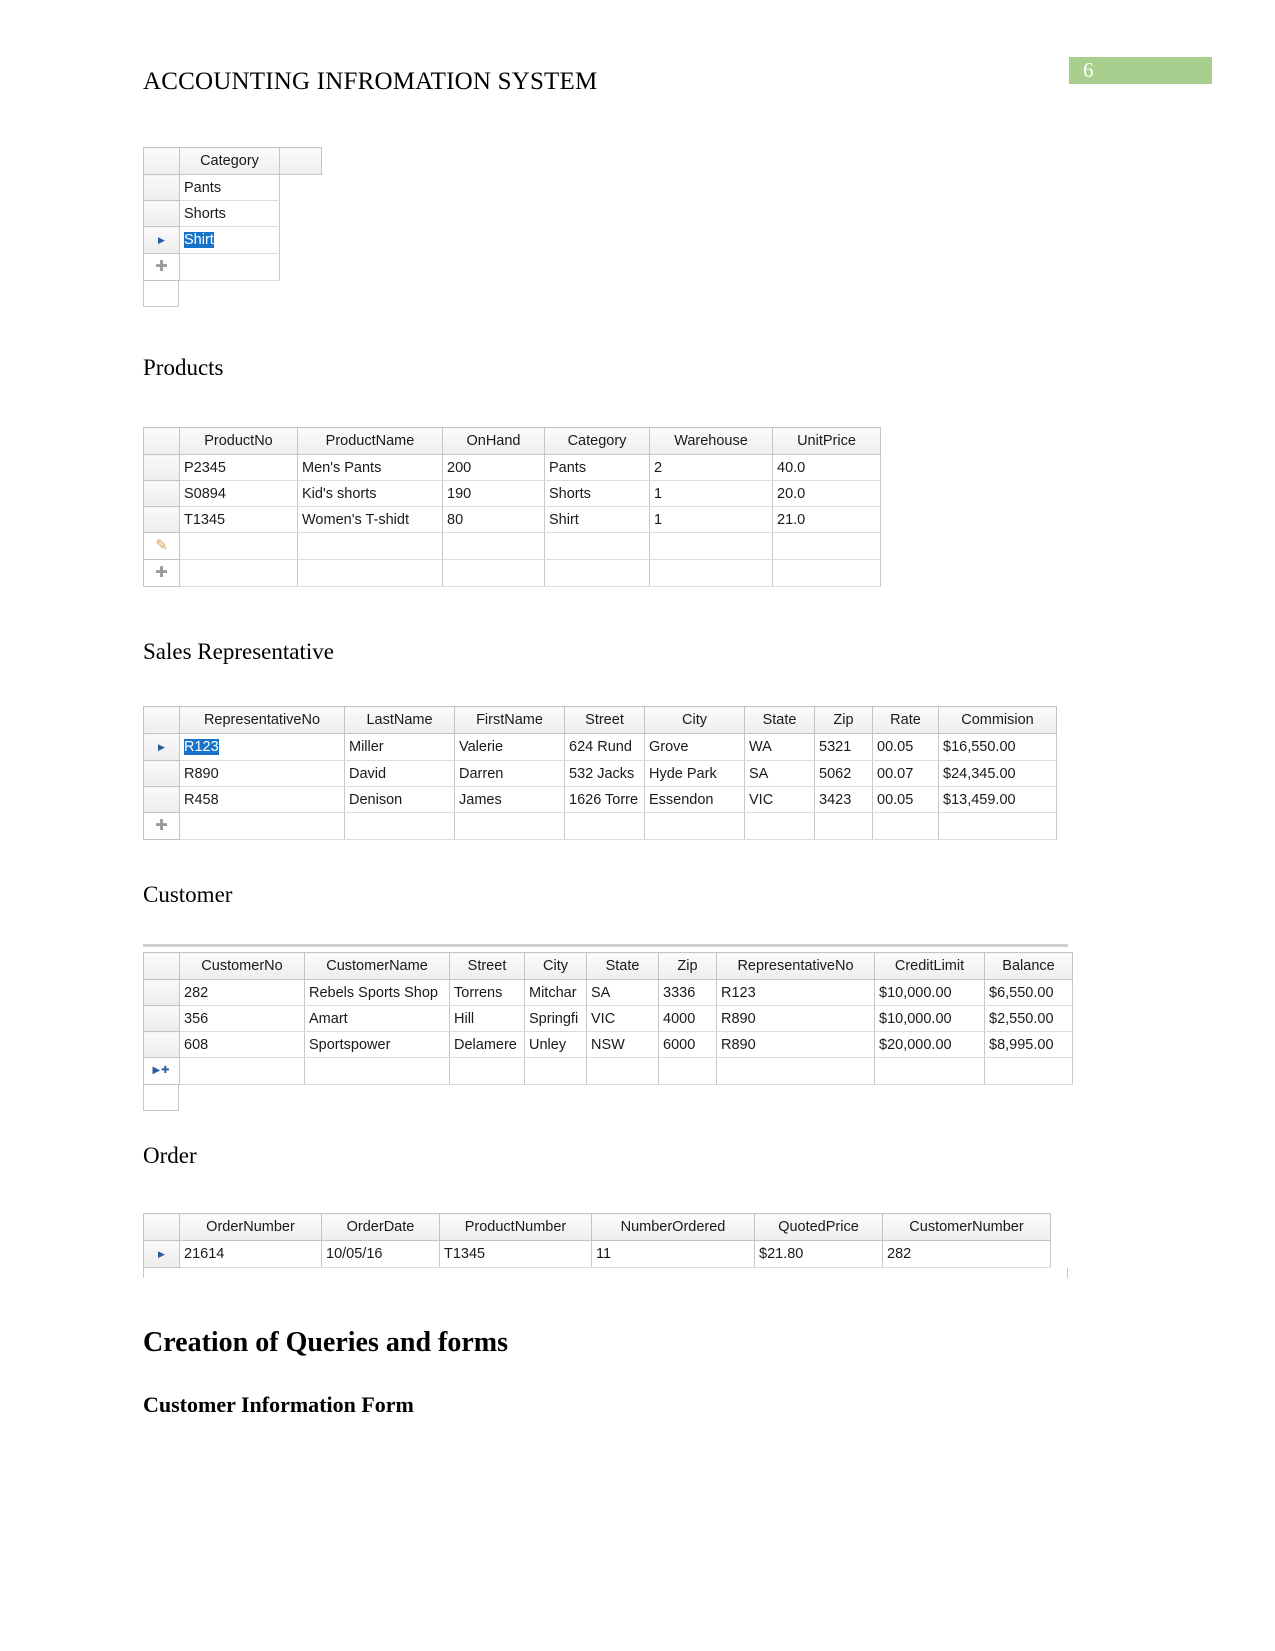 This screenshot has width=1275, height=1651. I want to click on table-cell: Shorts, so click(229, 213).